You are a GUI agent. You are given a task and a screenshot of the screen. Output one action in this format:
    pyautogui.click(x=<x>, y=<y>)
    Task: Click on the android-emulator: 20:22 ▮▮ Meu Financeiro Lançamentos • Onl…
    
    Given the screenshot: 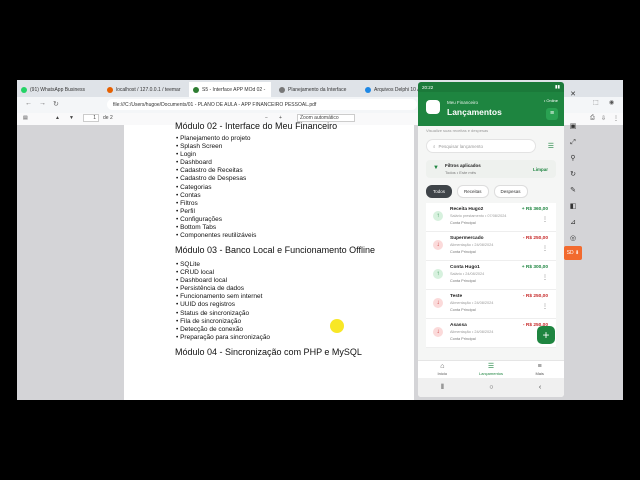 What is the action you would take?
    pyautogui.click(x=491, y=239)
    